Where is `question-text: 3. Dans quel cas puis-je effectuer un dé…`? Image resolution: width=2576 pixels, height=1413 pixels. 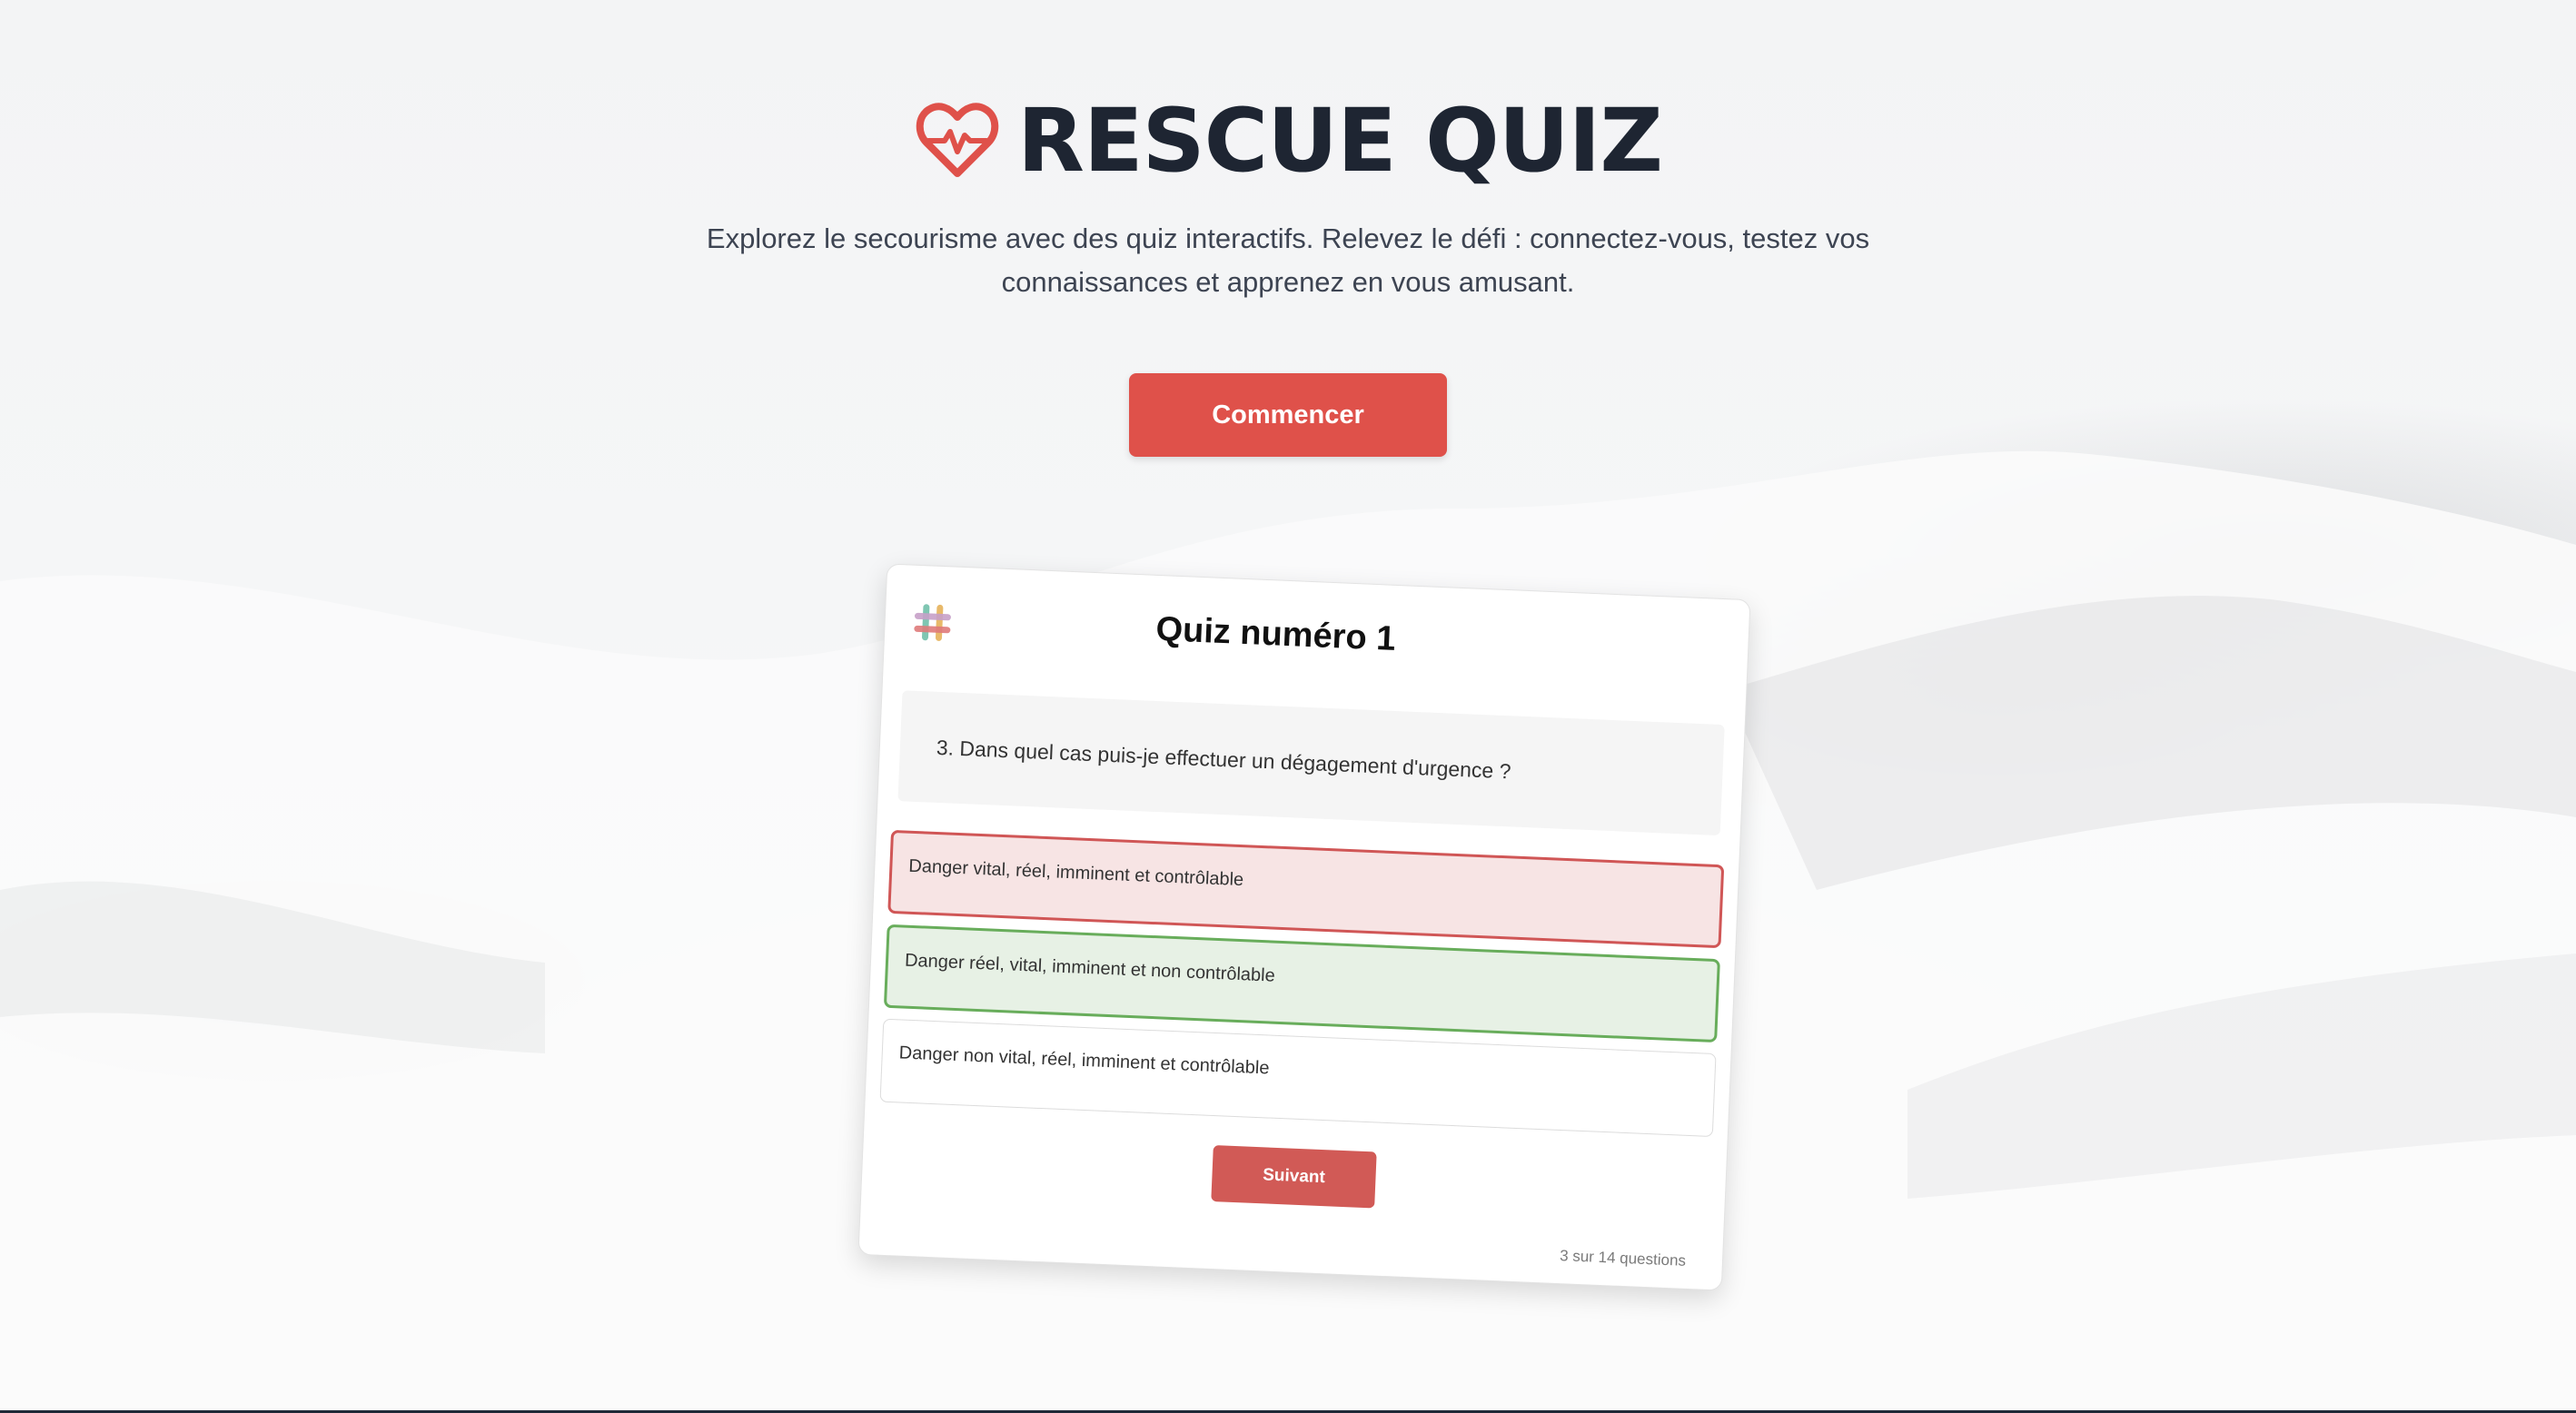
question-text: 3. Dans quel cas puis-je effectuer un dé… is located at coordinates (1224, 759).